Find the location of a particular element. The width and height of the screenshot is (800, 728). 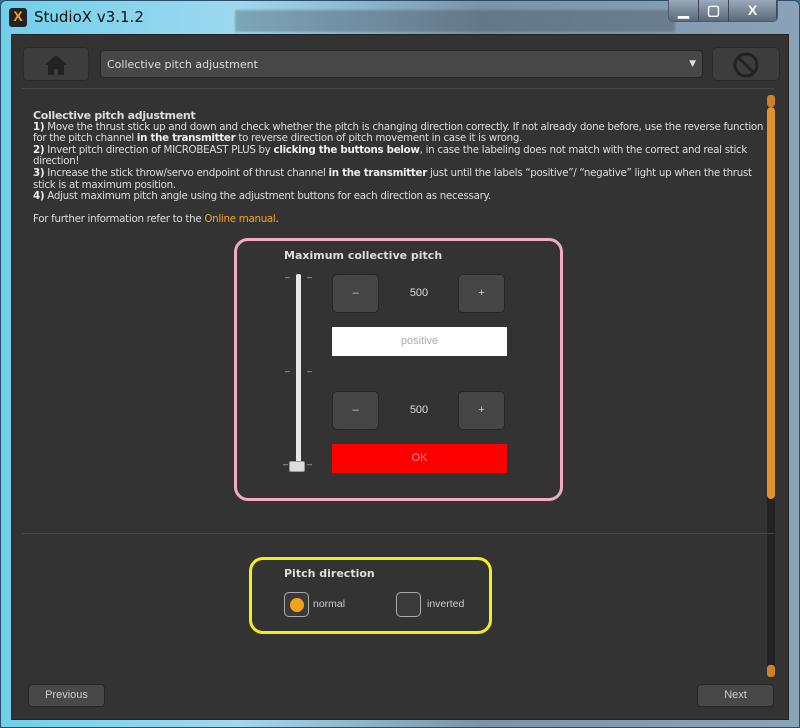

app-logo-icon: X is located at coordinates (18, 17).